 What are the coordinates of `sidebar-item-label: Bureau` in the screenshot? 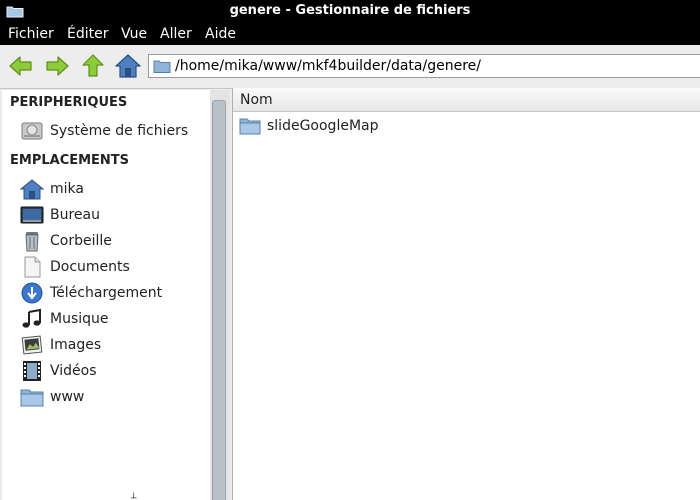 It's located at (75, 215).